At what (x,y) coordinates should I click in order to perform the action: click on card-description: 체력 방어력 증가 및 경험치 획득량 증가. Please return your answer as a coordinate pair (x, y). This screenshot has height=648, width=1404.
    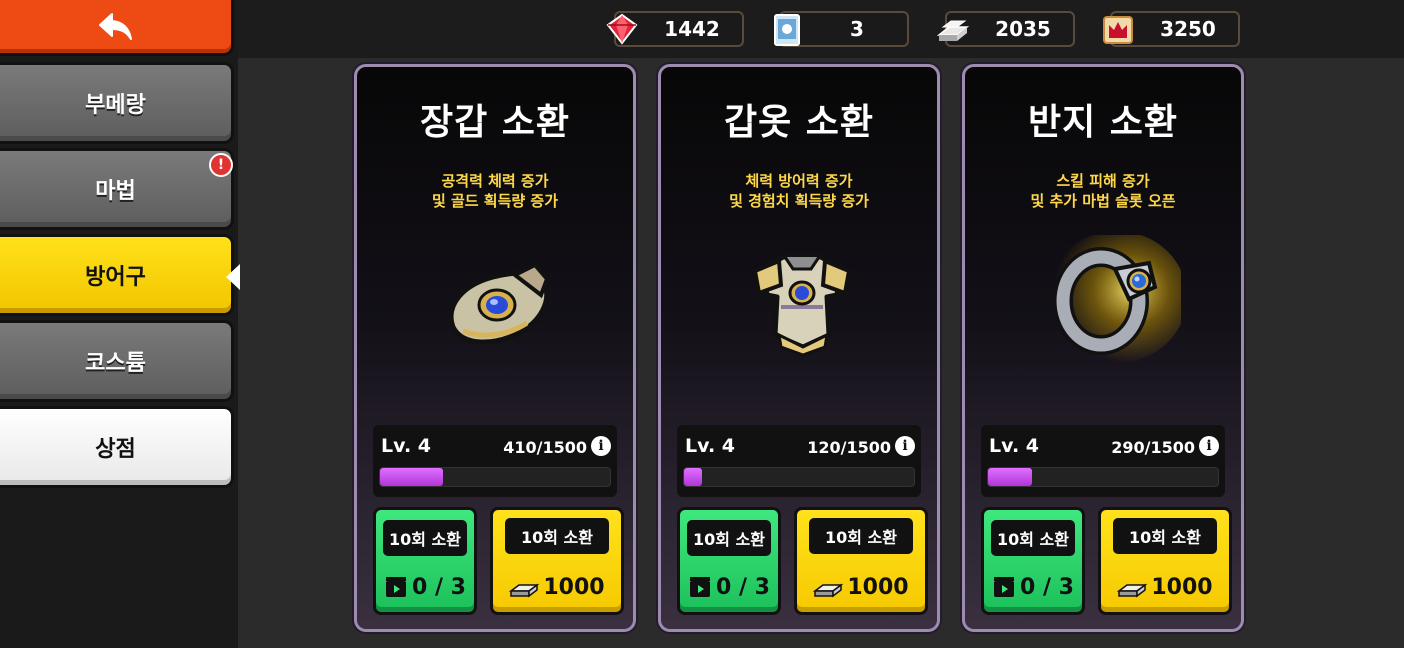
    Looking at the image, I should click on (799, 191).